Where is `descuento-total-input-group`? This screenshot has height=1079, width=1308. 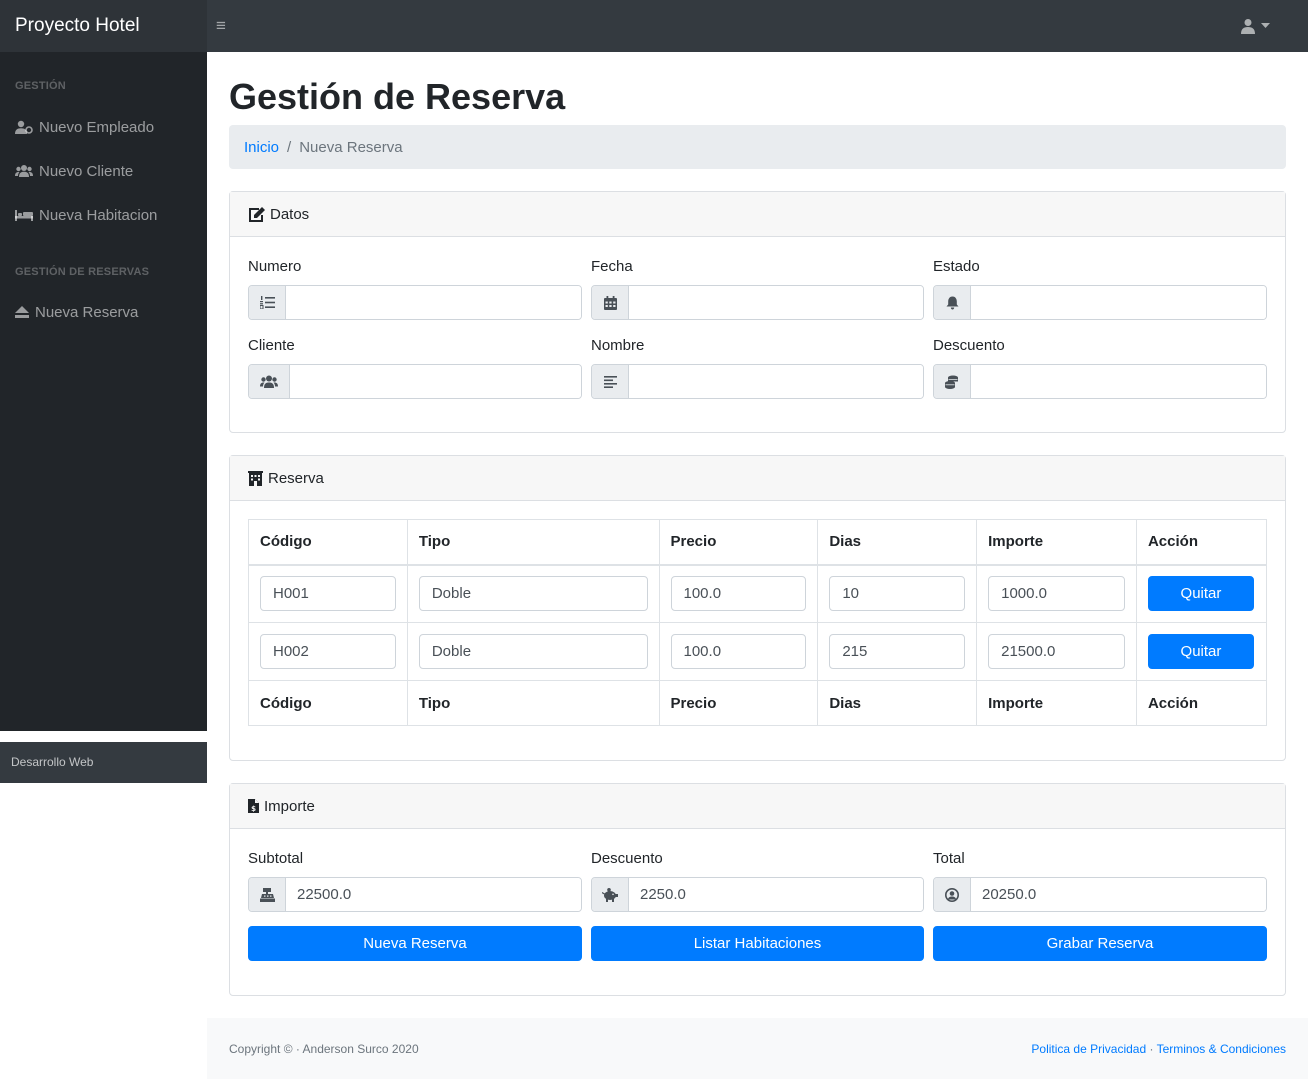 descuento-total-input-group is located at coordinates (757, 894).